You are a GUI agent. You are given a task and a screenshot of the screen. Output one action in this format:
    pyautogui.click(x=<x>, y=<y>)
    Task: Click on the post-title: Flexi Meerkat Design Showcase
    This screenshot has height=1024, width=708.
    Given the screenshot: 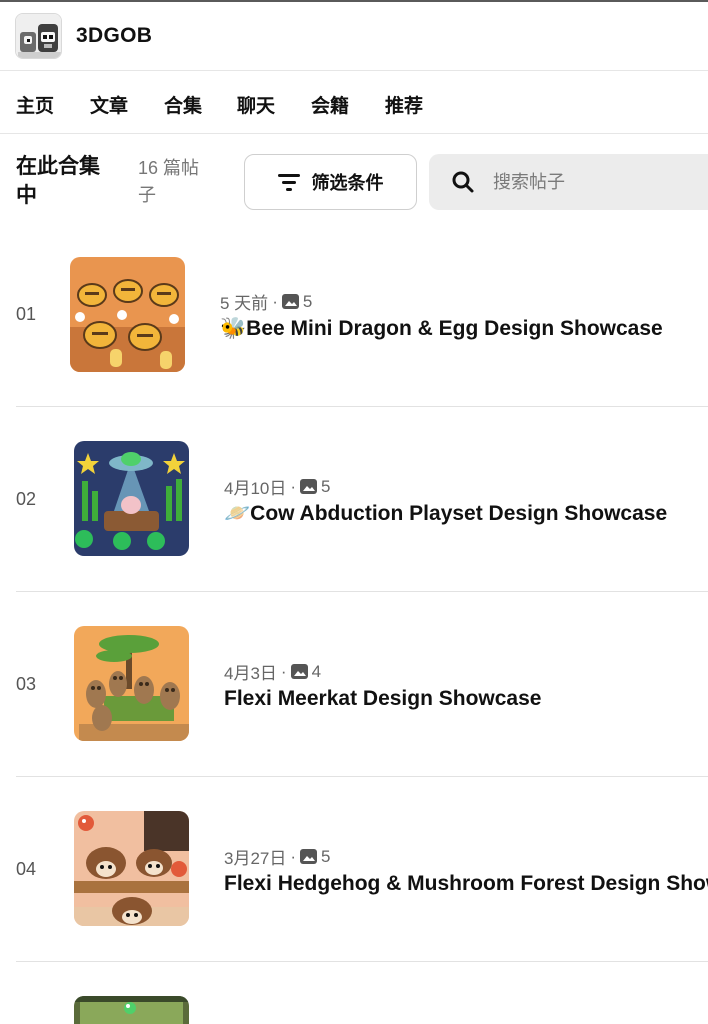 What is the action you would take?
    pyautogui.click(x=382, y=699)
    